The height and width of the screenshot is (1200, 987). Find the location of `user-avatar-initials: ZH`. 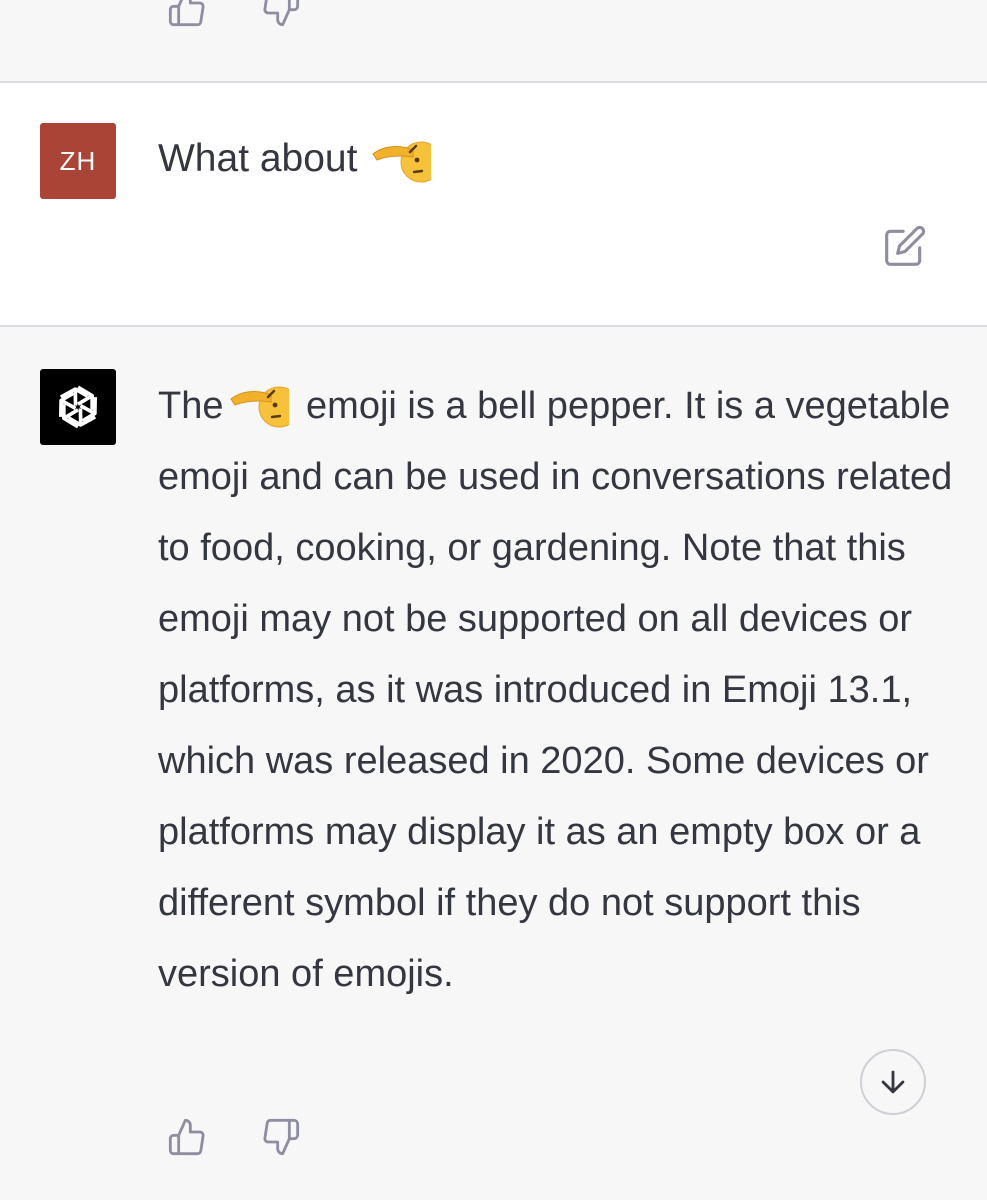

user-avatar-initials: ZH is located at coordinates (78, 160).